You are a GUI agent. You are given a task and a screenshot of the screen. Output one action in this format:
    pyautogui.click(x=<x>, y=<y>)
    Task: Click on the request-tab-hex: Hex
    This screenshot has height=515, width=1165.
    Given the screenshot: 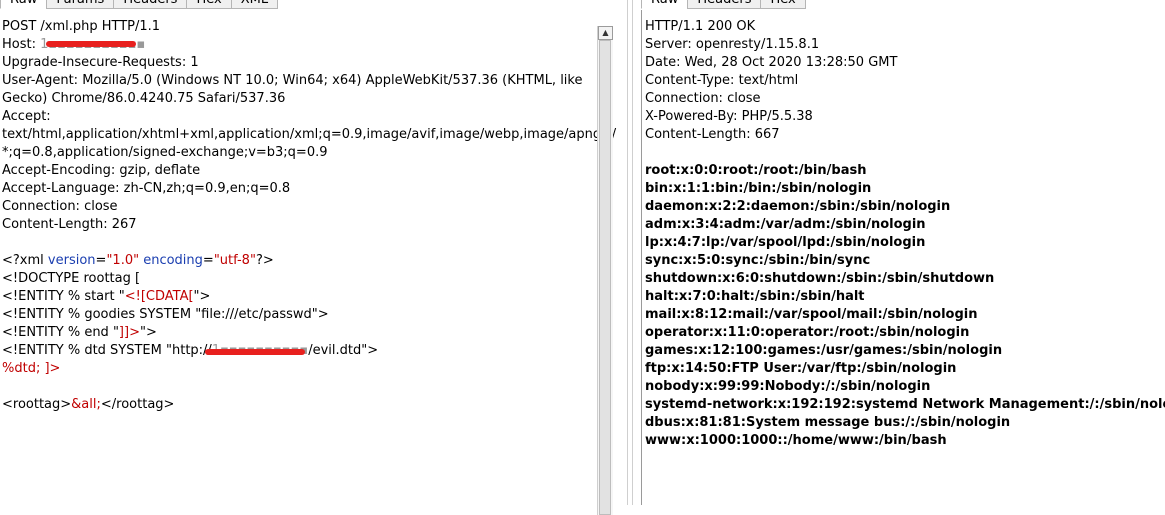 What is the action you would take?
    pyautogui.click(x=209, y=4)
    